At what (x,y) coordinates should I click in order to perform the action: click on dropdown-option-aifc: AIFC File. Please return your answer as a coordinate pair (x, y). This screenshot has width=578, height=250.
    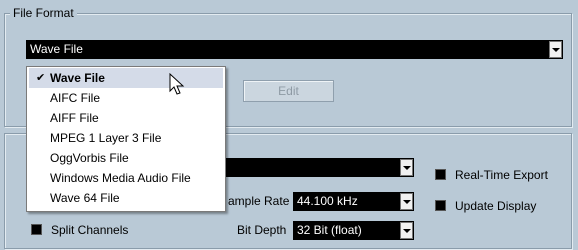
    Looking at the image, I should click on (126, 98).